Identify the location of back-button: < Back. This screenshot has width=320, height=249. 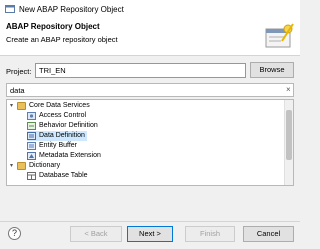
(96, 234).